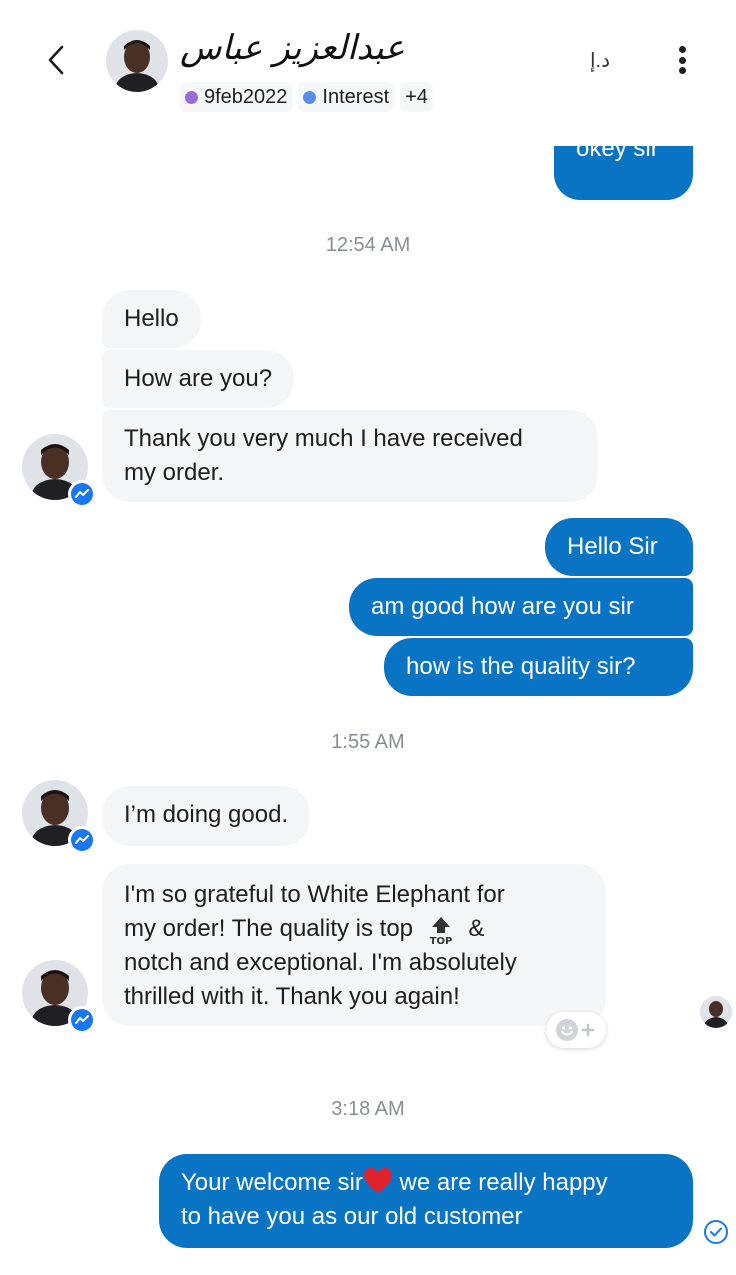 The image size is (736, 1275). What do you see at coordinates (272, 1182) in the screenshot?
I see `message-text-fragment: Your welcome sir` at bounding box center [272, 1182].